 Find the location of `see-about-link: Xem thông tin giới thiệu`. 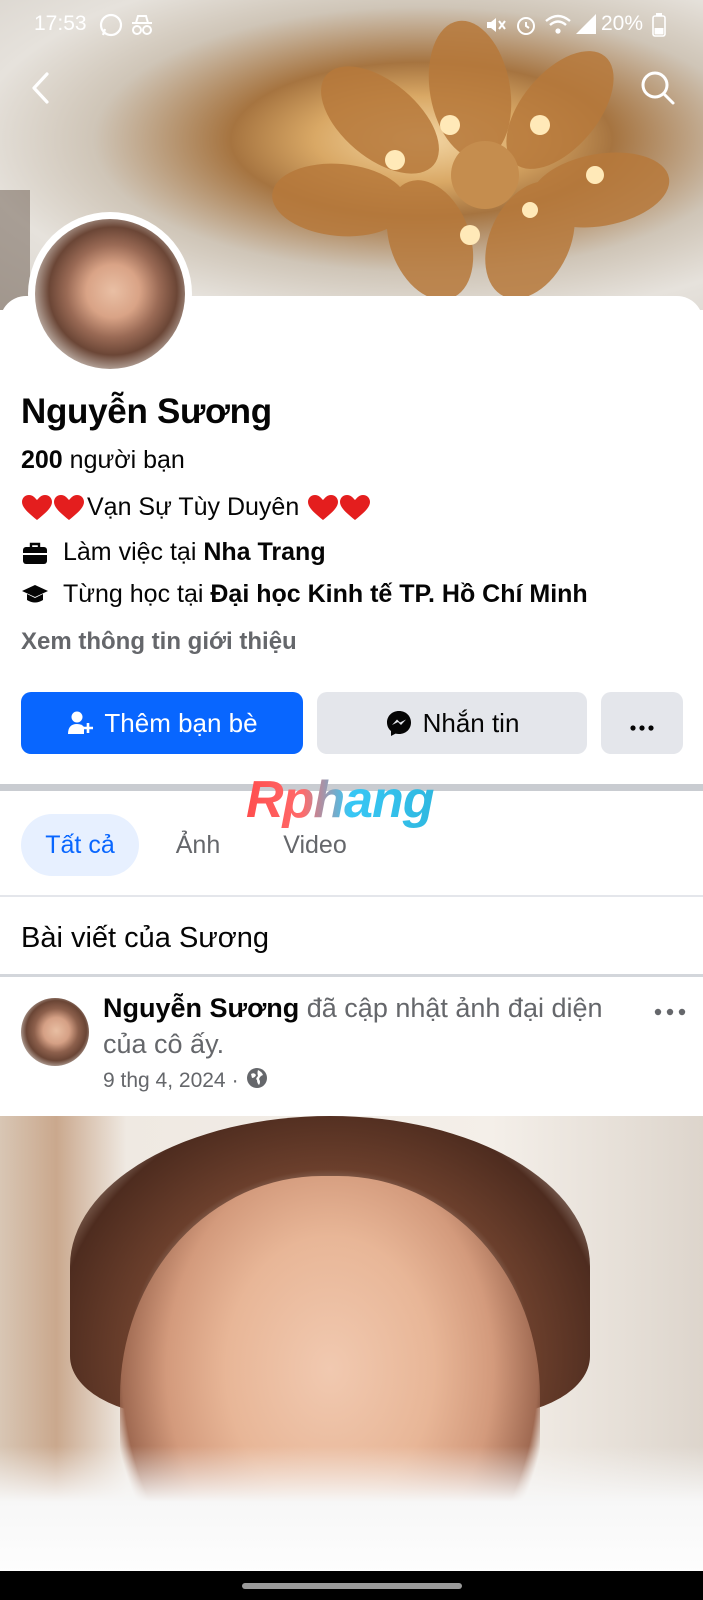

see-about-link: Xem thông tin giới thiệu is located at coordinates (159, 642).